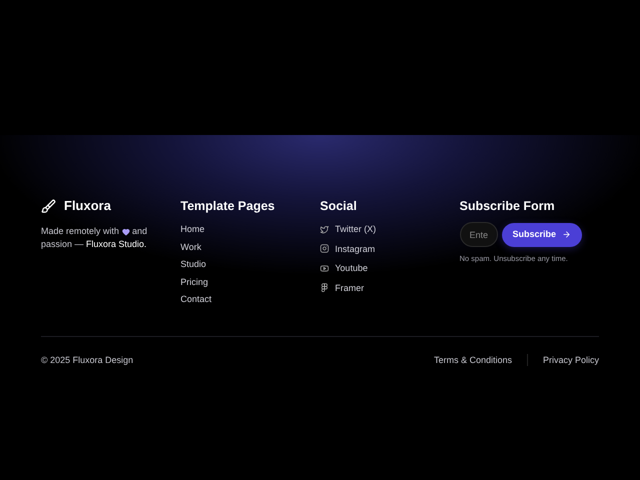  Describe the element at coordinates (196, 299) in the screenshot. I see `footer-link: Contact` at that location.